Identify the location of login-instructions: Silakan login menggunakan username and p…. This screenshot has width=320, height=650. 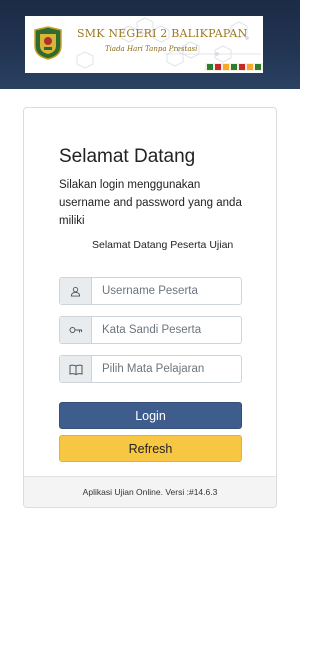
(150, 203).